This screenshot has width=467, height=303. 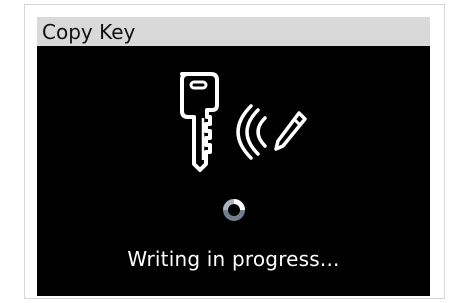 I want to click on key-icon, so click(x=203, y=121).